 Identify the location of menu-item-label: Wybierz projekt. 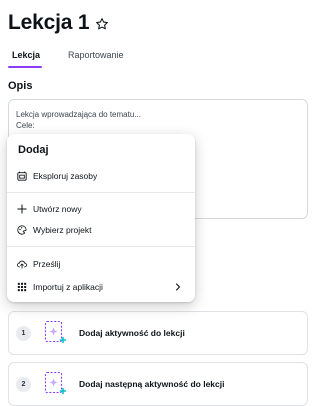
(62, 230).